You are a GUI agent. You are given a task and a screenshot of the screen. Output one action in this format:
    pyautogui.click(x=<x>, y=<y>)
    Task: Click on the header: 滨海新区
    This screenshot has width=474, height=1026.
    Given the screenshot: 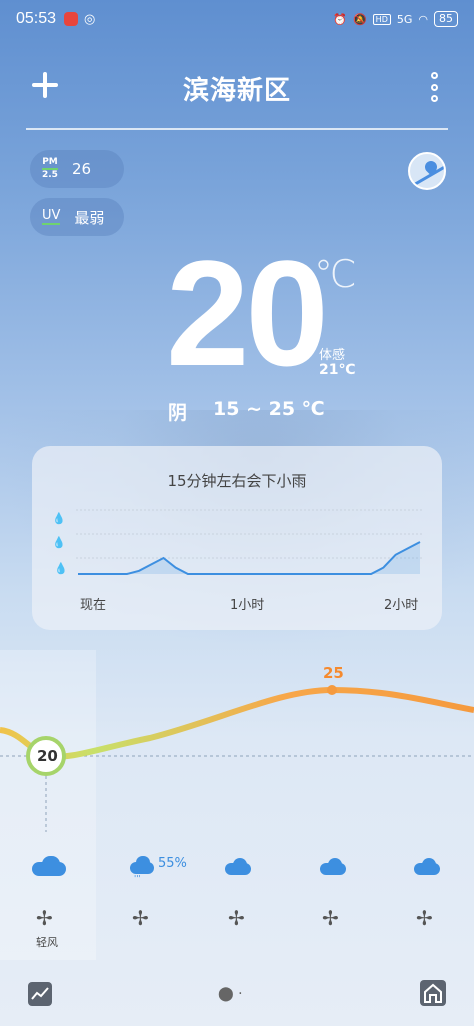 What is the action you would take?
    pyautogui.click(x=237, y=88)
    